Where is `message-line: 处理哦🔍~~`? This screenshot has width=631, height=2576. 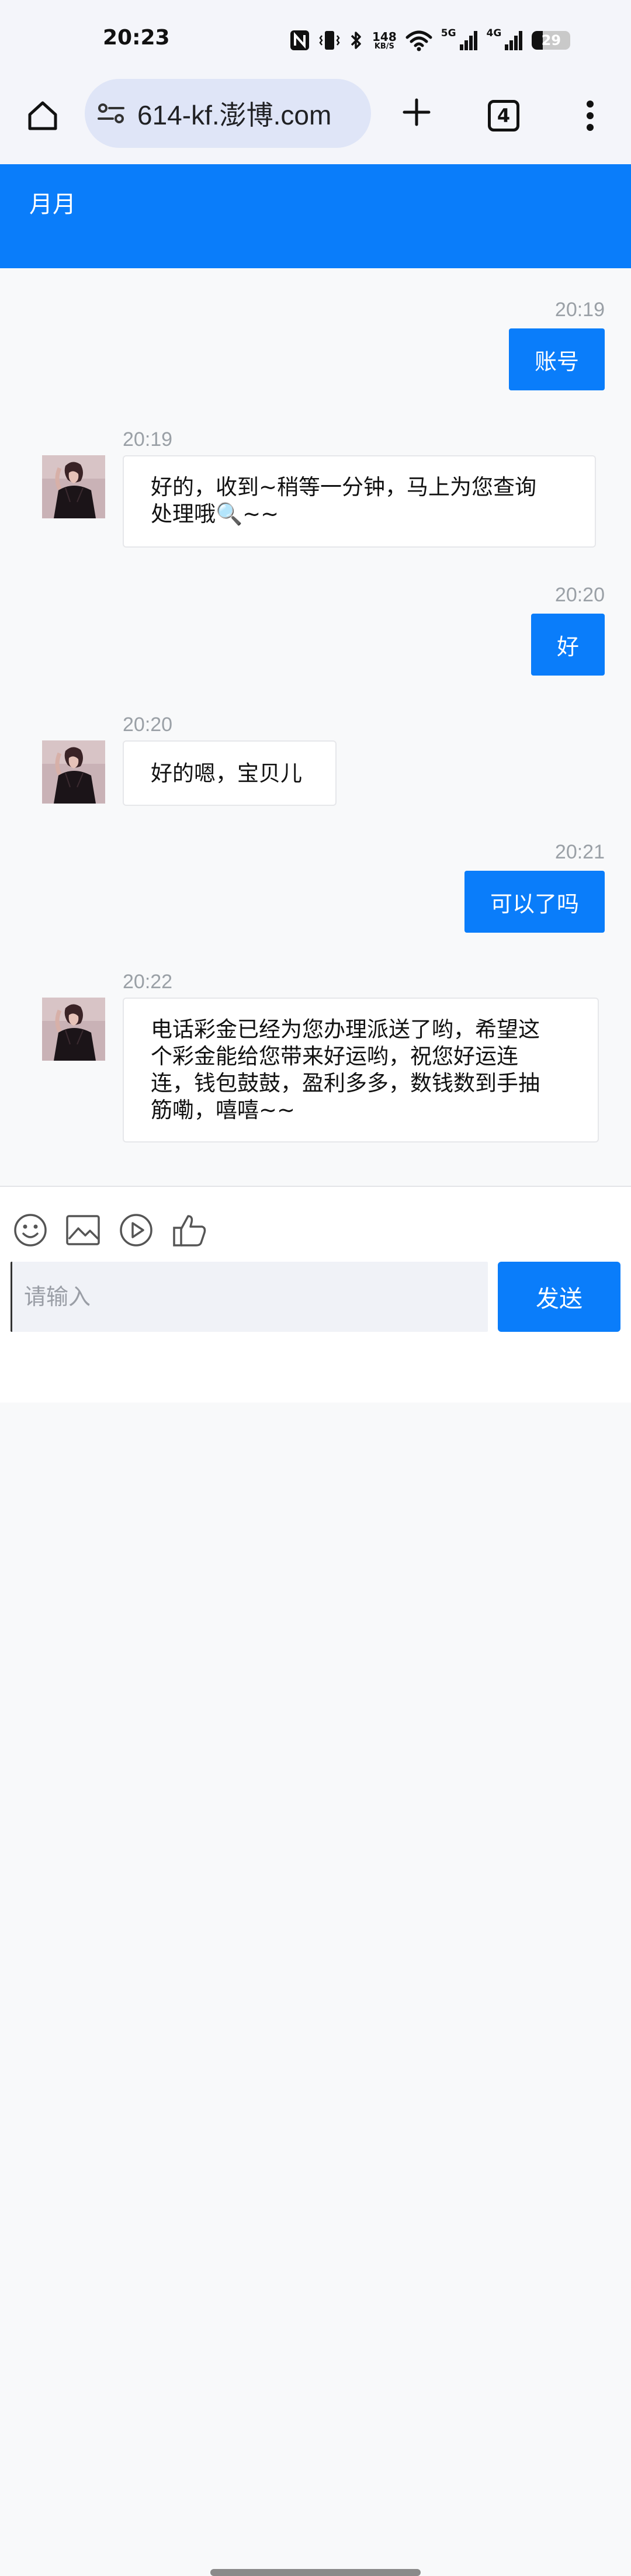
message-line: 处理哦🔍~~ is located at coordinates (215, 514).